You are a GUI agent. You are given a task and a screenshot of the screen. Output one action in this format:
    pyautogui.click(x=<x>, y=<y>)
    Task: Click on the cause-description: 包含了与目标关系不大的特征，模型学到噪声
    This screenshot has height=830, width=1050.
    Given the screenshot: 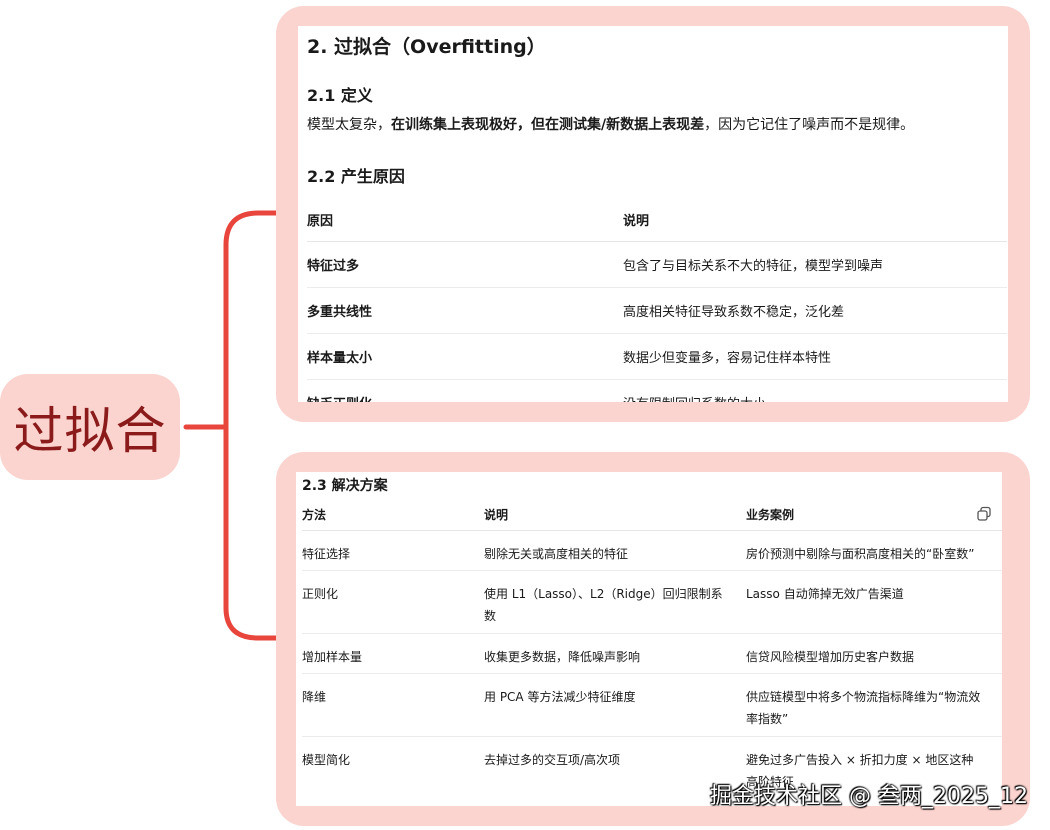 What is the action you would take?
    pyautogui.click(x=815, y=264)
    